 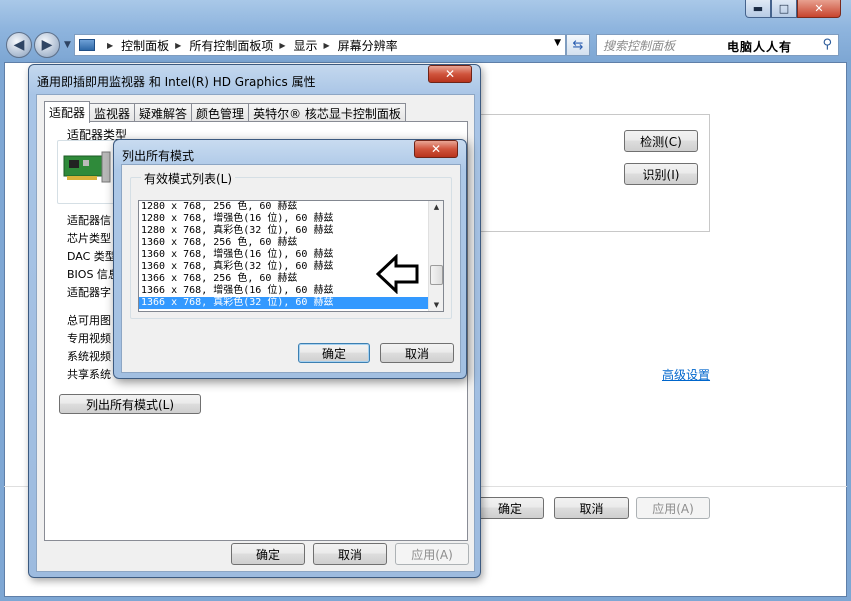 I want to click on address-bar: ▶ 控制面板 ▶ 所有控制面板项 ▶ 显示 ▶ 屏幕分辨率 ▼, so click(x=320, y=45).